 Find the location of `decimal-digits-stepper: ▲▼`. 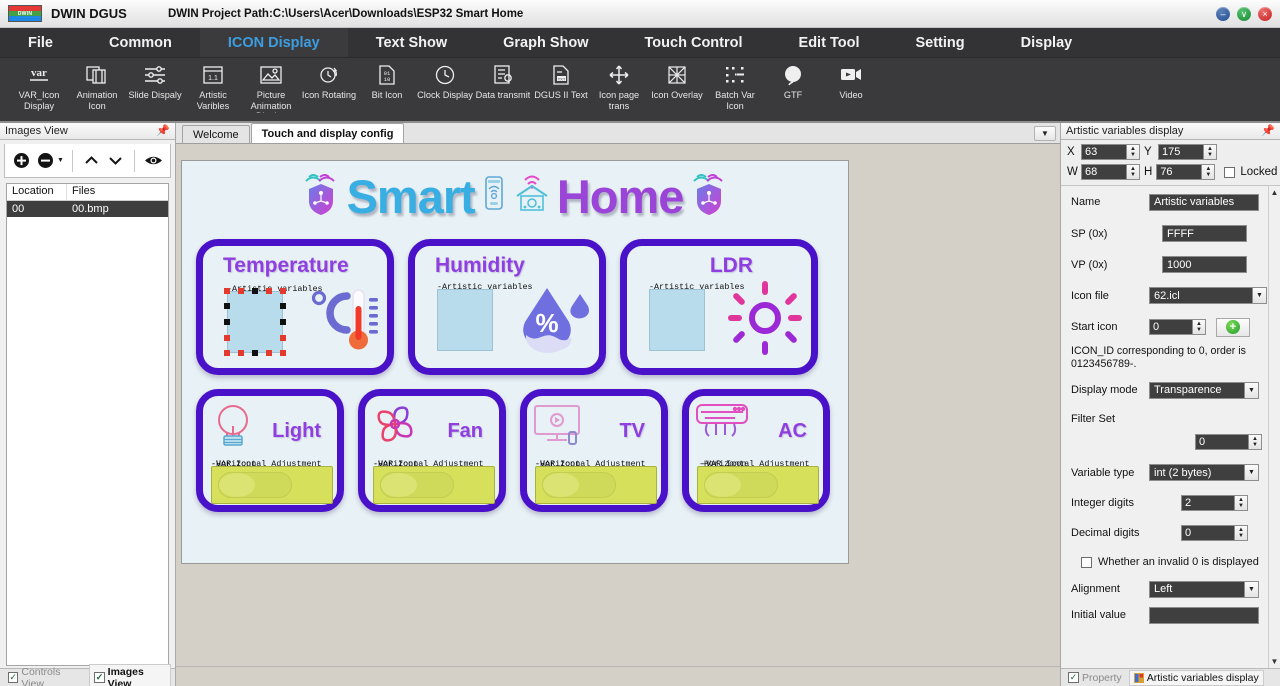

decimal-digits-stepper: ▲▼ is located at coordinates (1214, 533).